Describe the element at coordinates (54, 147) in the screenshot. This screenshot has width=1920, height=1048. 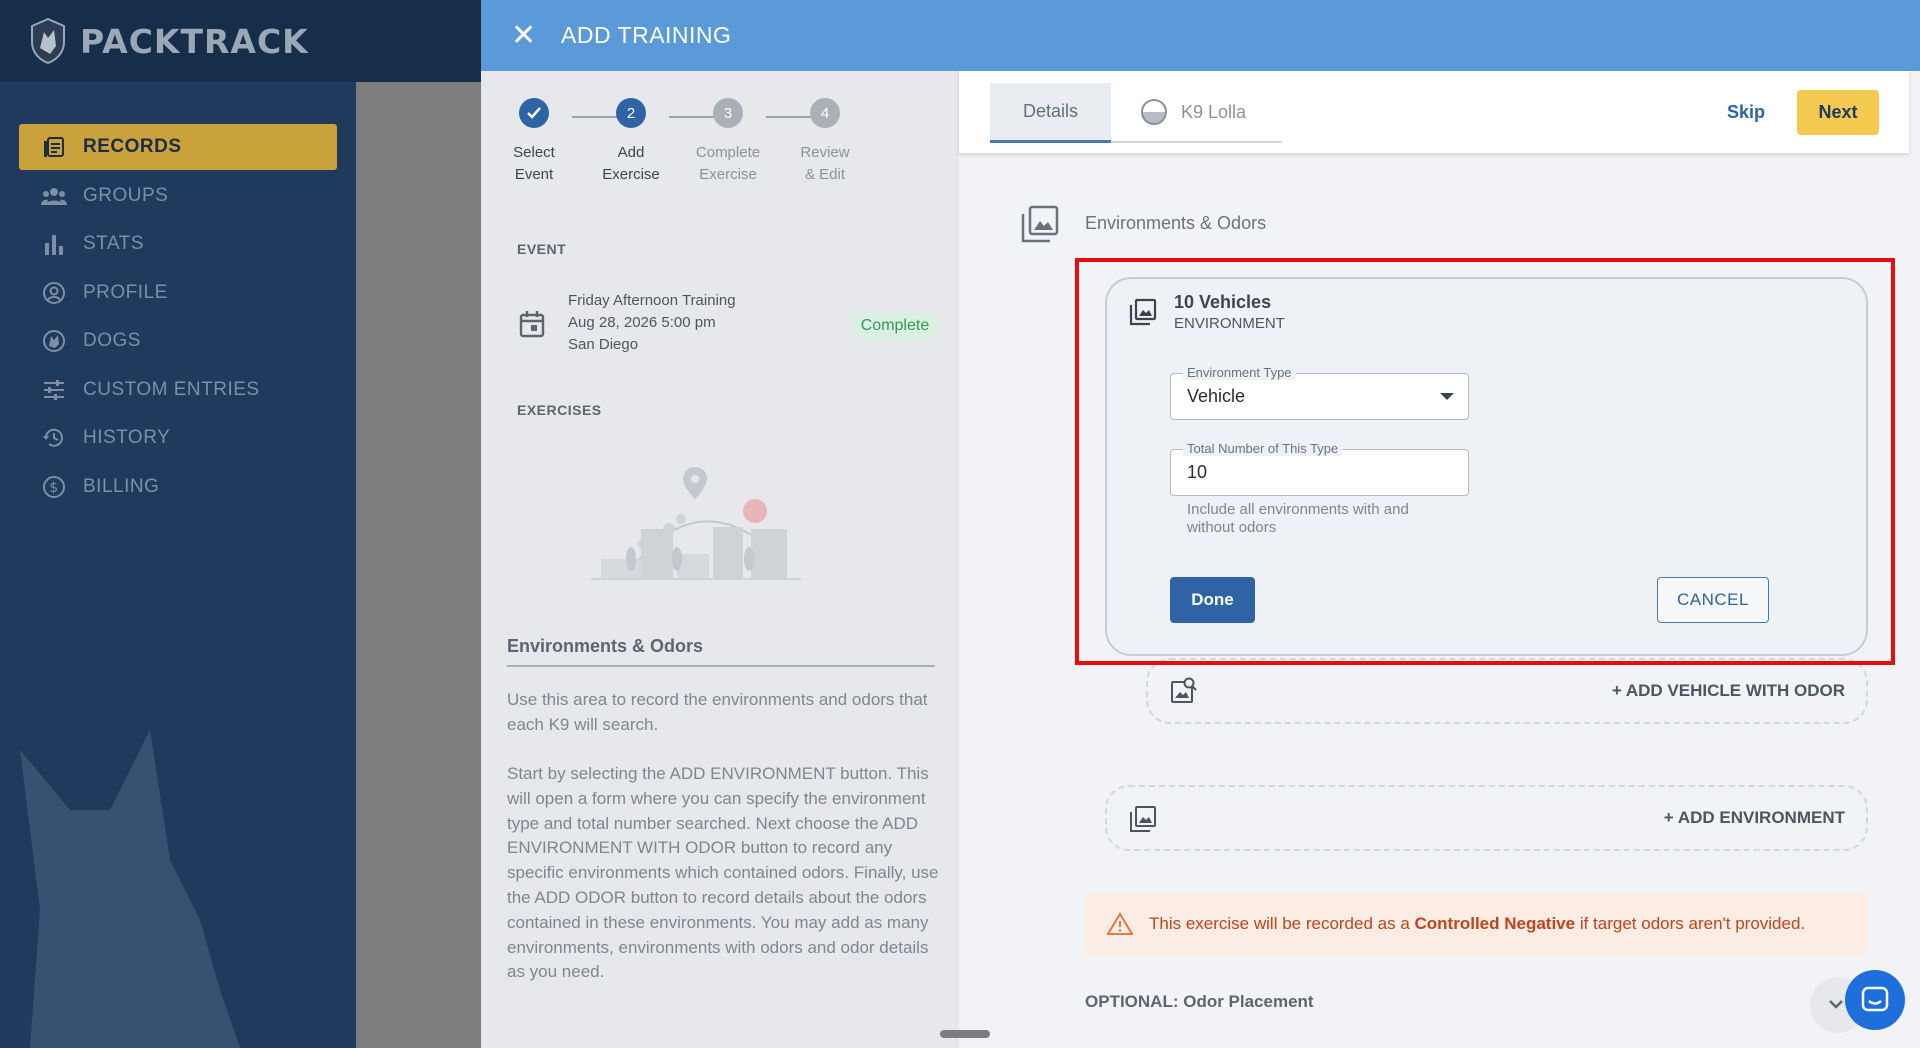
I see `records-icon` at that location.